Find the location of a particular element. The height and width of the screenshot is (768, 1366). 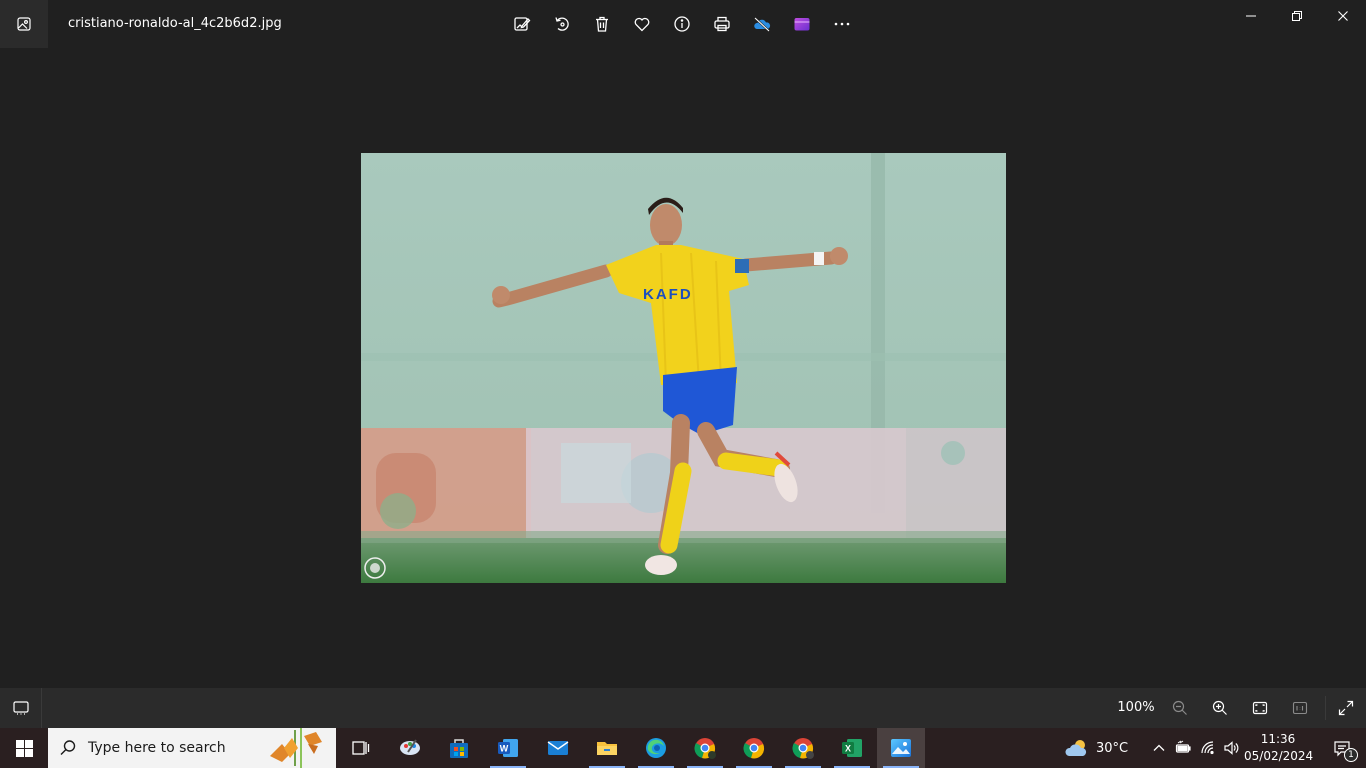

heart-icon is located at coordinates (642, 24).